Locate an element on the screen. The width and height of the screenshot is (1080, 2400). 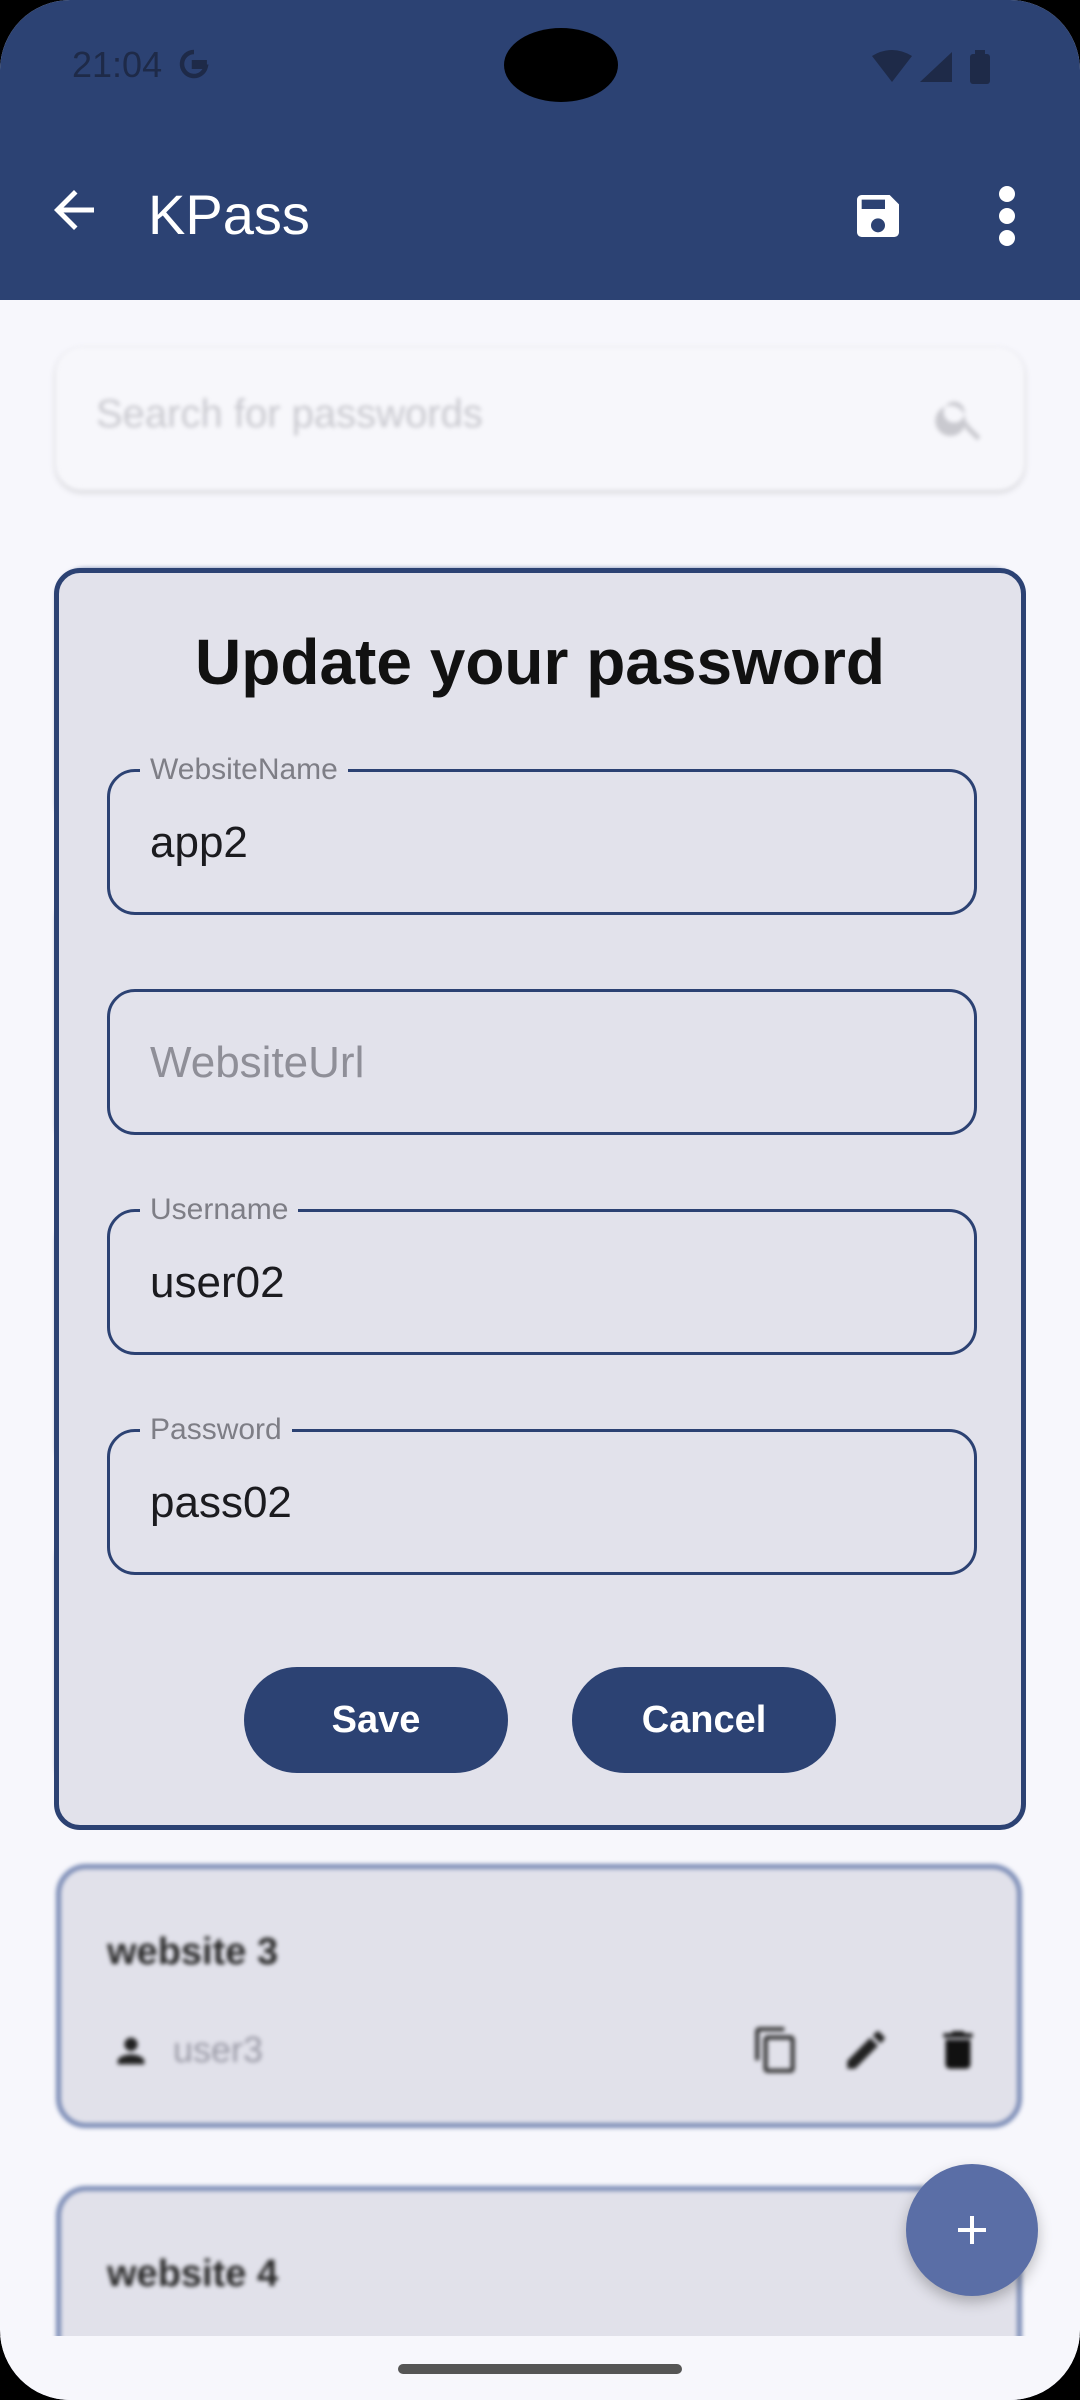
person-icon is located at coordinates (131, 2051).